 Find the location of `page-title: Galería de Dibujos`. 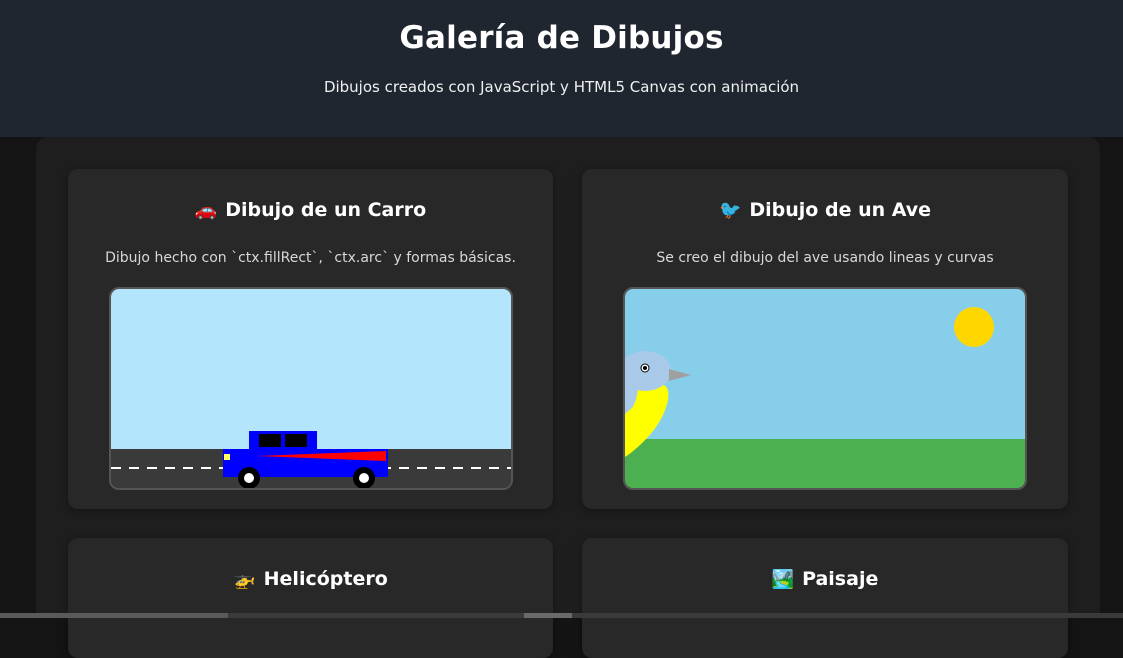

page-title: Galería de Dibujos is located at coordinates (561, 38).